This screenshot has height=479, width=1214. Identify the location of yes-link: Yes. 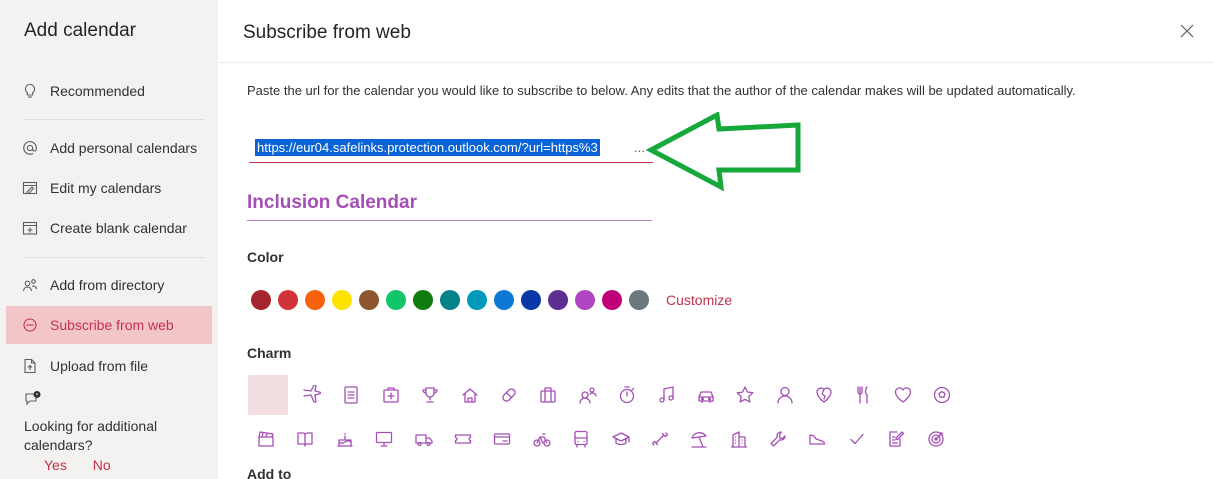
(55, 465).